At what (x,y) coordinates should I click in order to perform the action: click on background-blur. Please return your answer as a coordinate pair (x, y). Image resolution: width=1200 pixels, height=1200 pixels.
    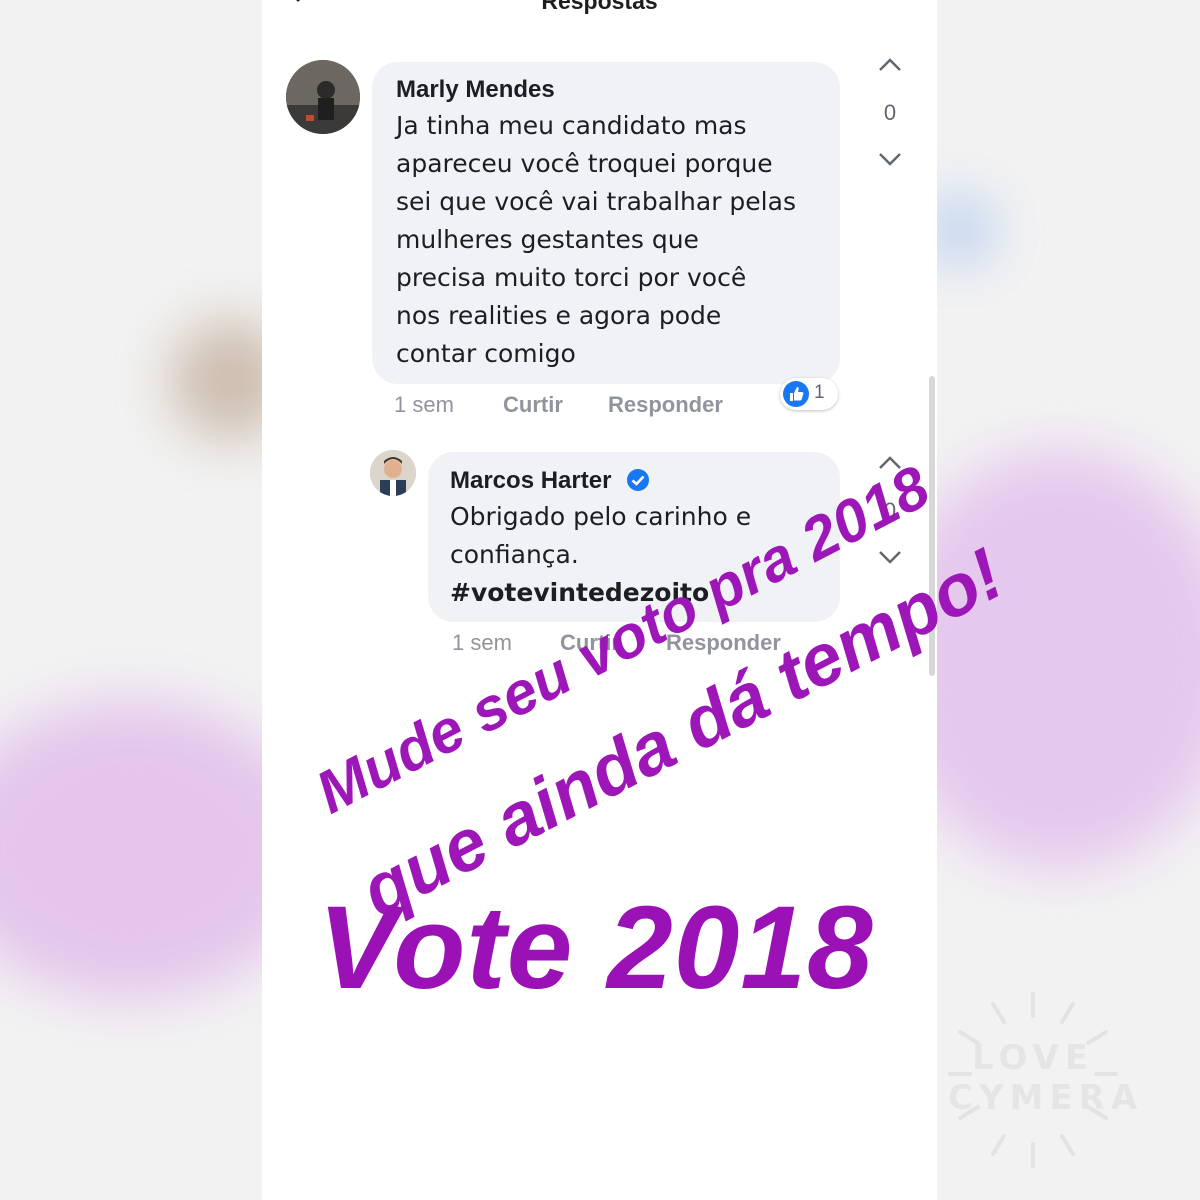
    Looking at the image, I should click on (960, 230).